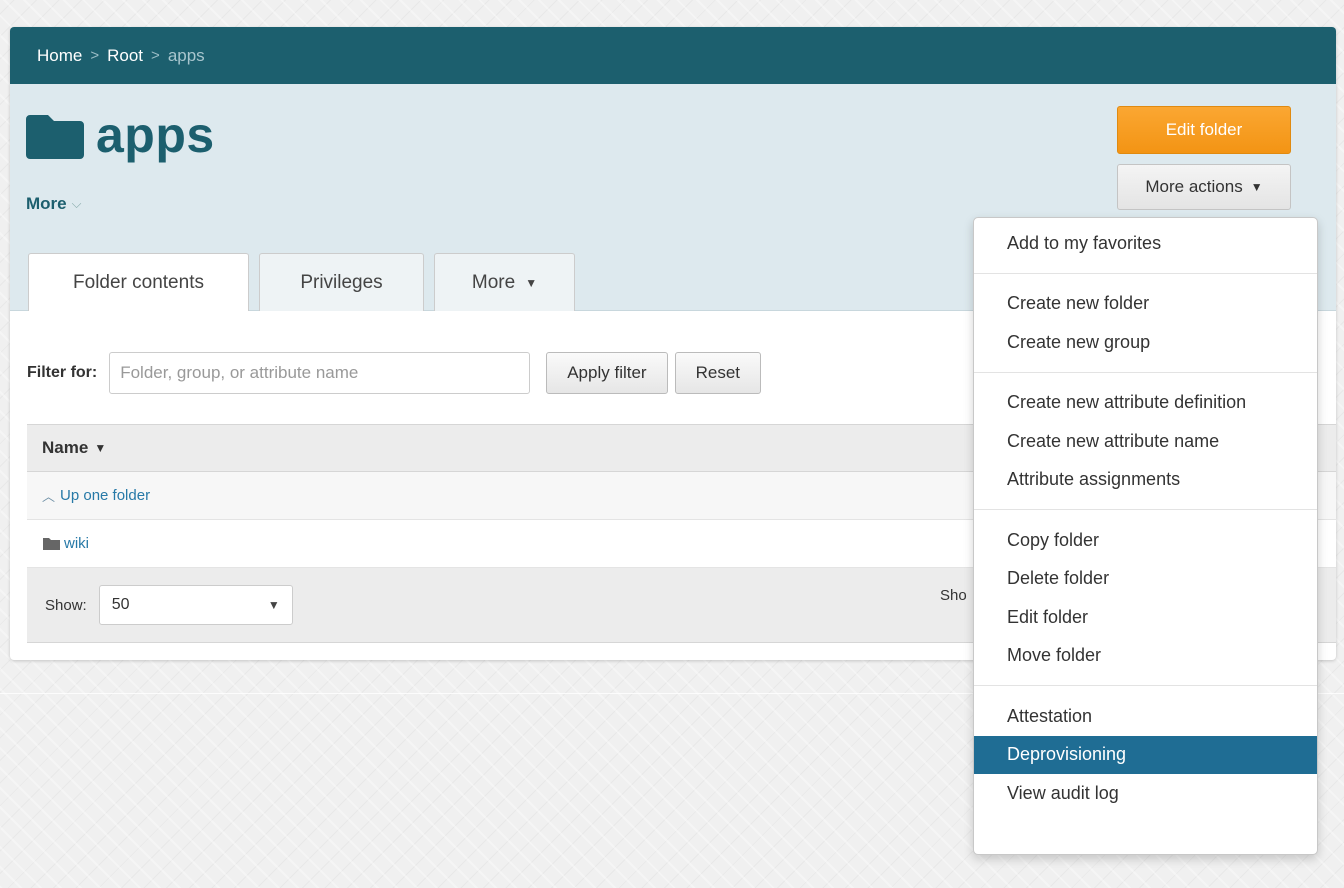 The image size is (1344, 888). Describe the element at coordinates (718, 373) in the screenshot. I see `reset-button: Reset` at that location.